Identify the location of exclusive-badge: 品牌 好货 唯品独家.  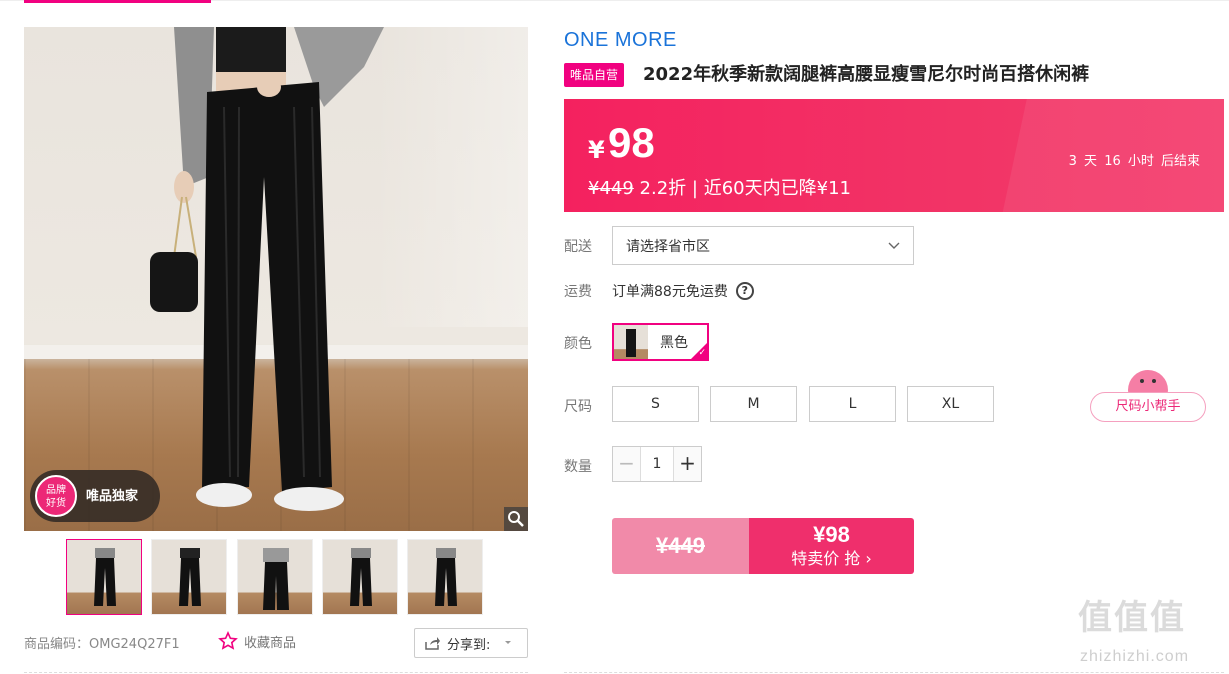
(95, 496).